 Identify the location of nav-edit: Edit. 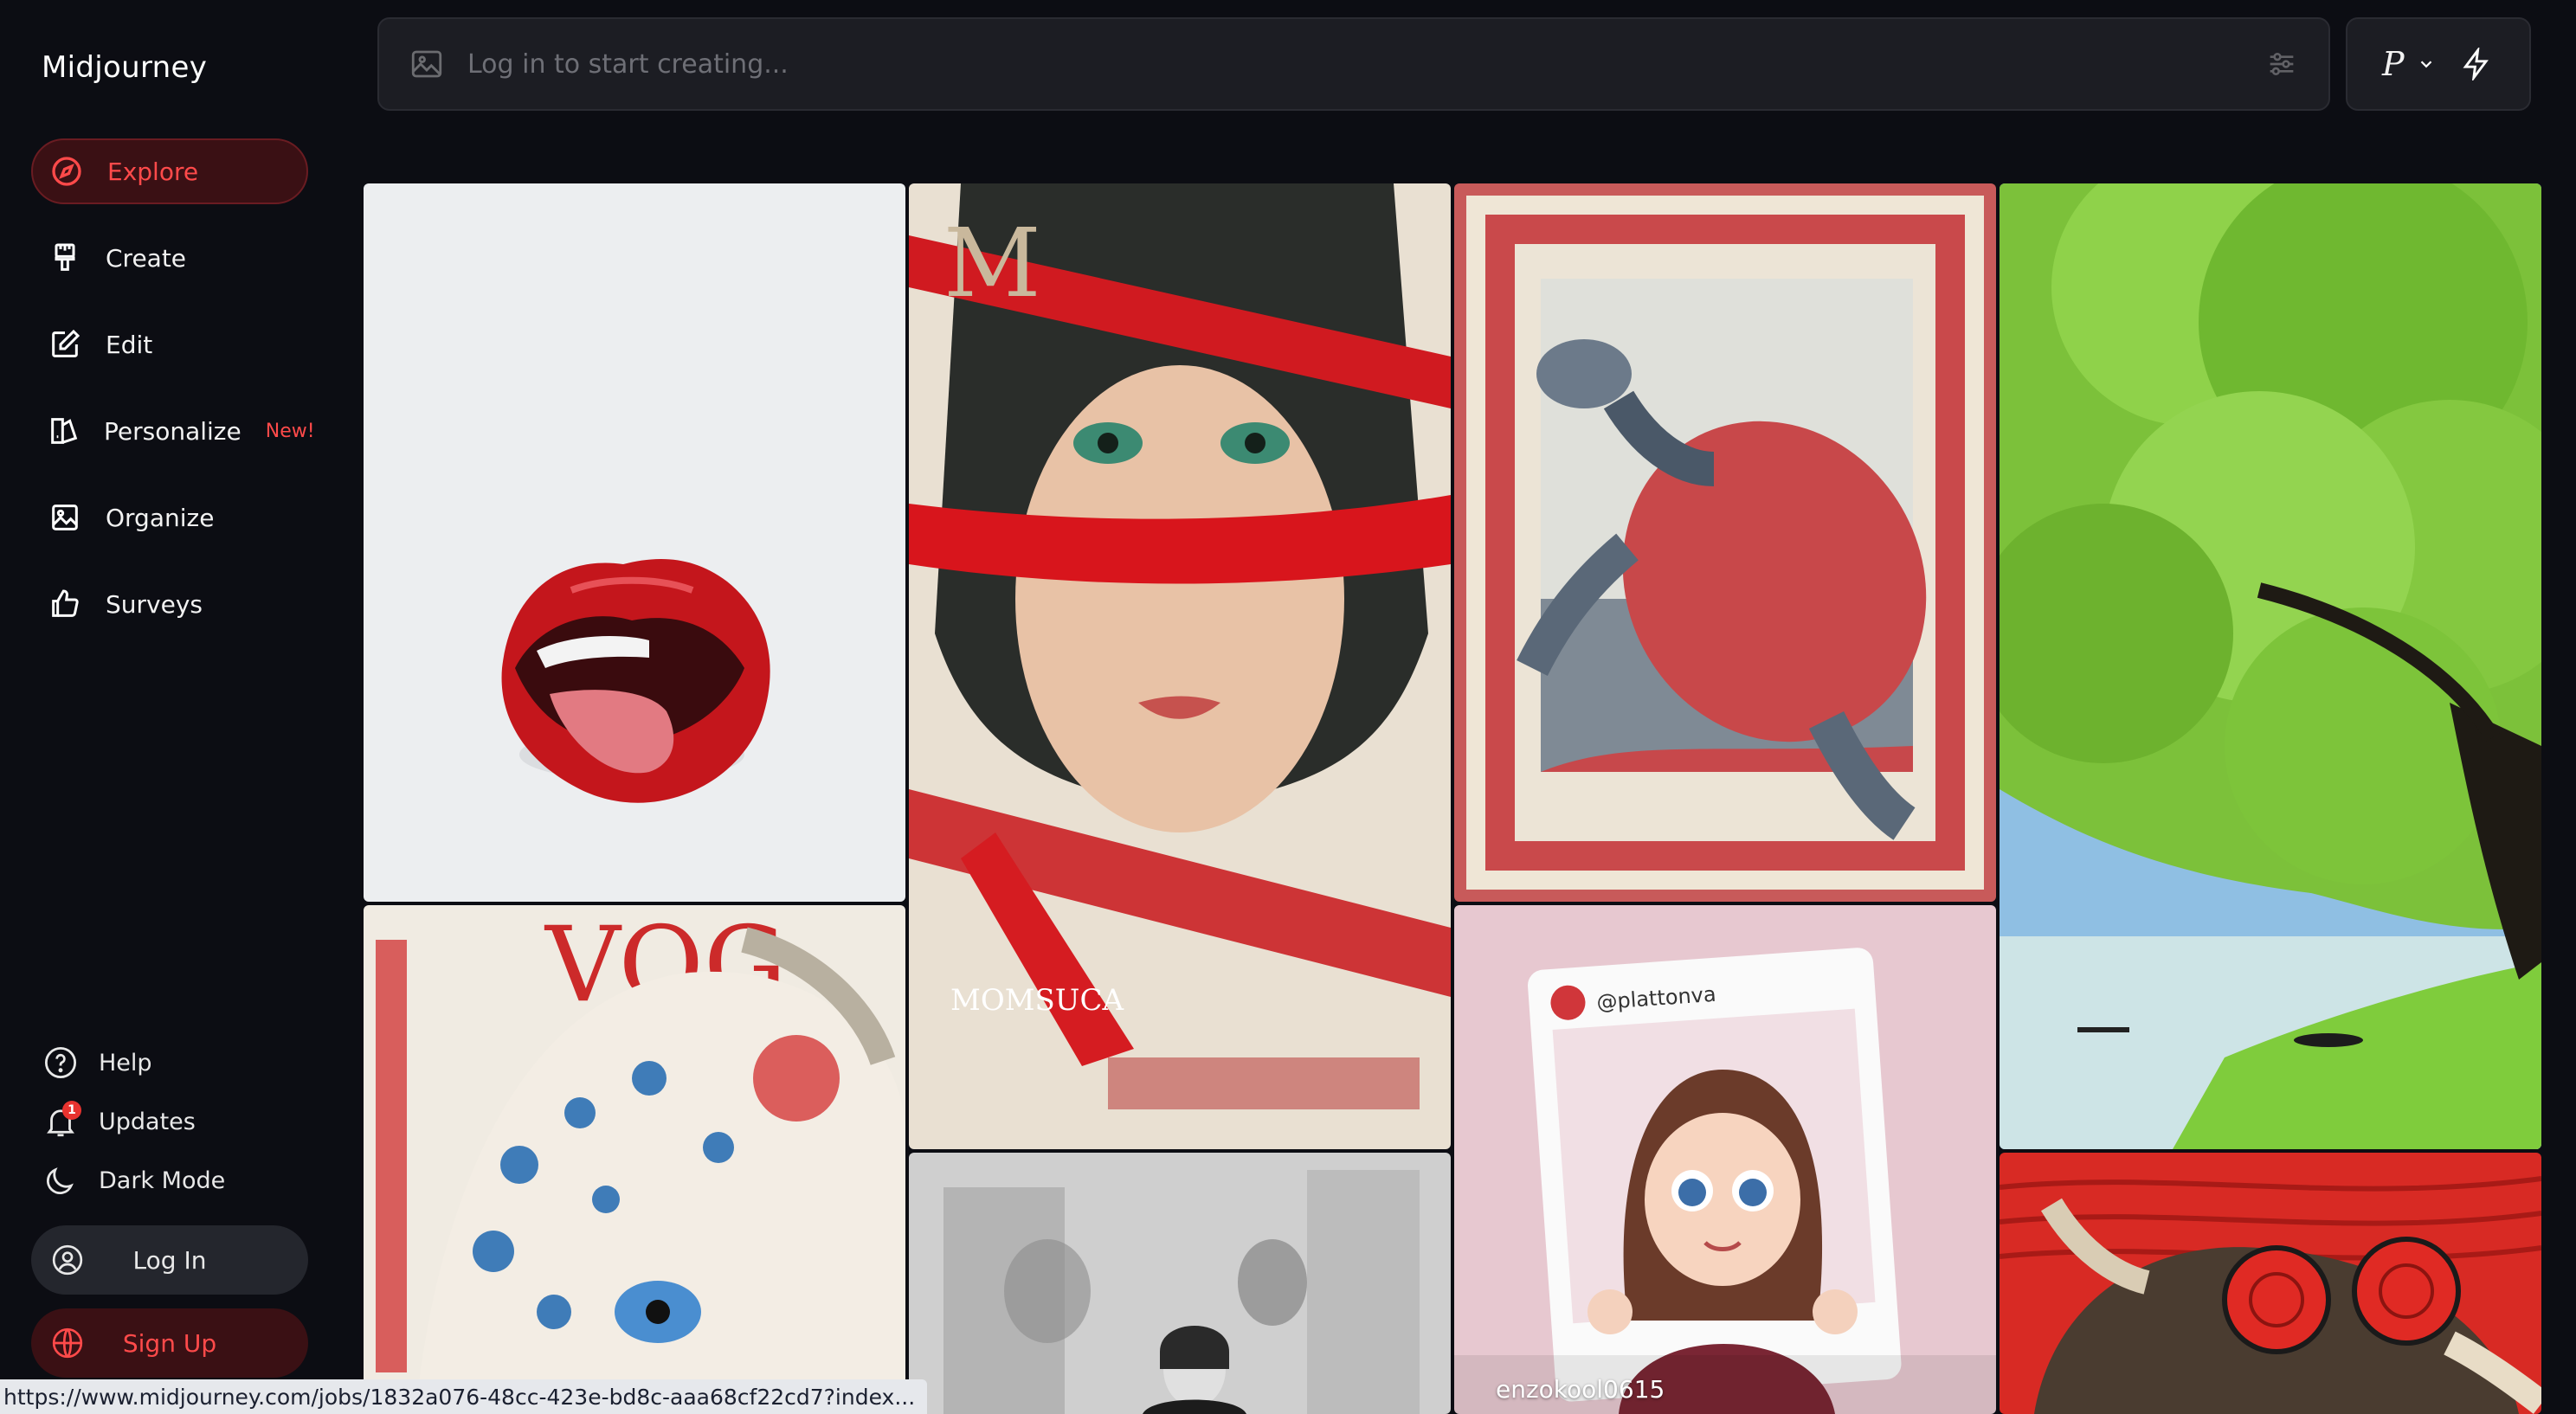
(169, 344).